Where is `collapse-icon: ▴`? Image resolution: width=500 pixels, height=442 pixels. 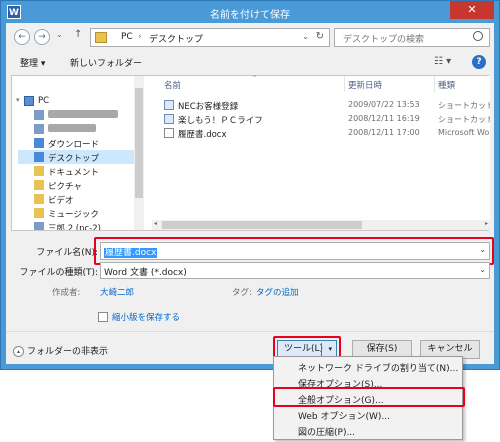 collapse-icon: ▴ is located at coordinates (18, 351).